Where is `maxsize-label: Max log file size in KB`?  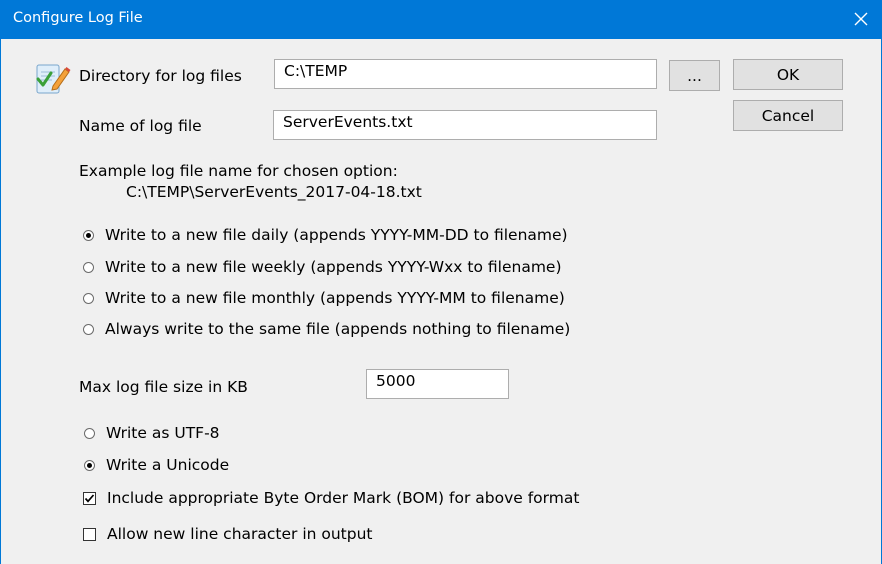
maxsize-label: Max log file size in KB is located at coordinates (163, 387).